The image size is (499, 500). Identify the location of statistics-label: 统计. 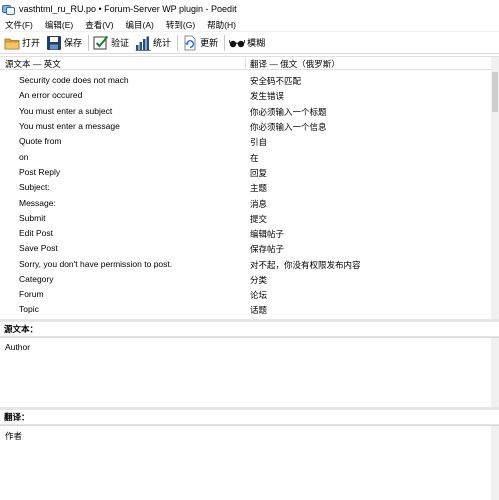
(162, 43).